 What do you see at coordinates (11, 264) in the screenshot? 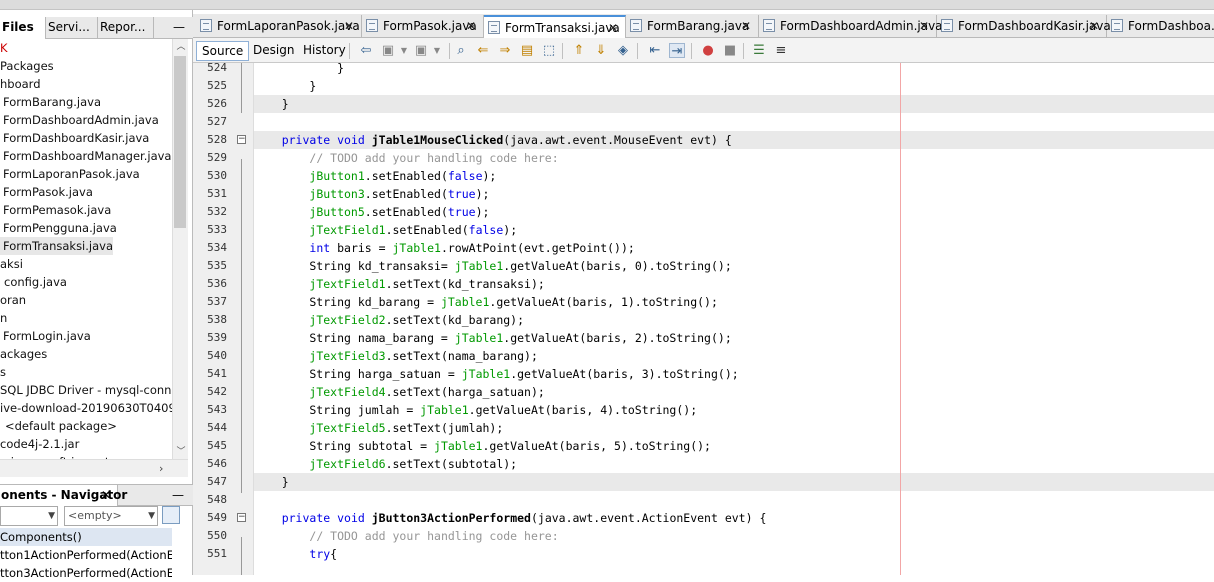
I see `tree-item: aksi` at bounding box center [11, 264].